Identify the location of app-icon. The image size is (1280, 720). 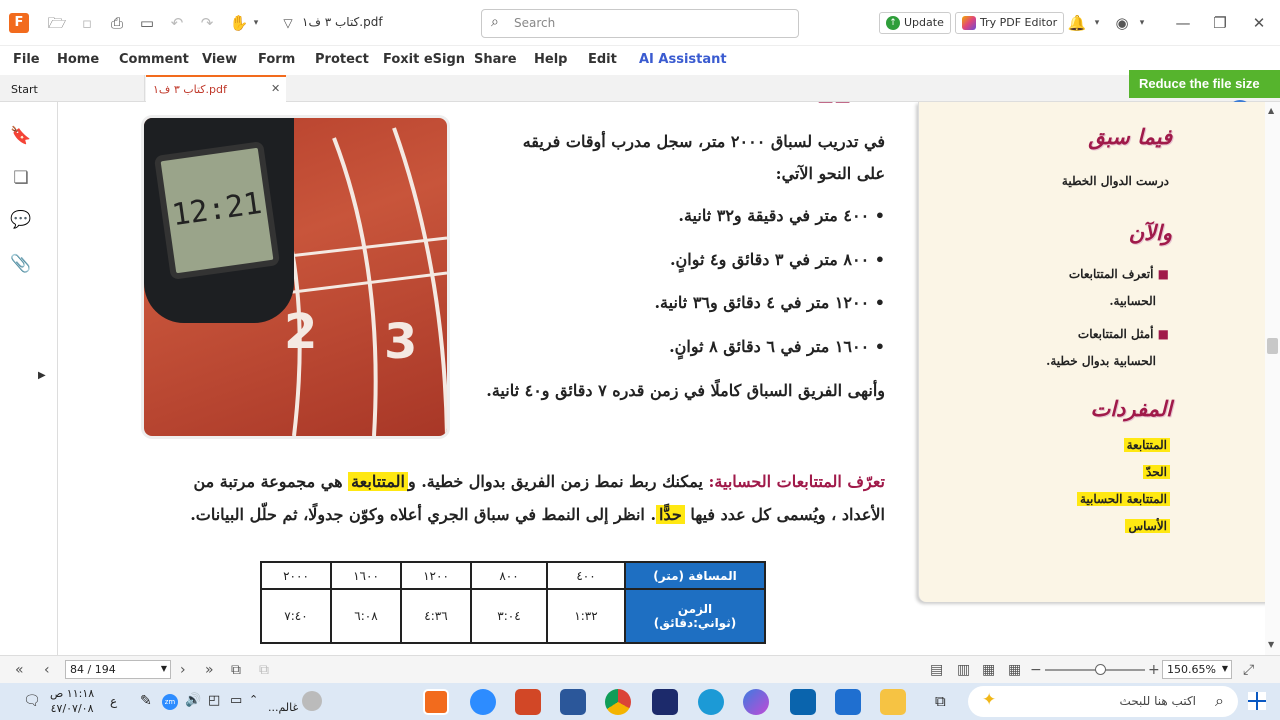
(665, 702).